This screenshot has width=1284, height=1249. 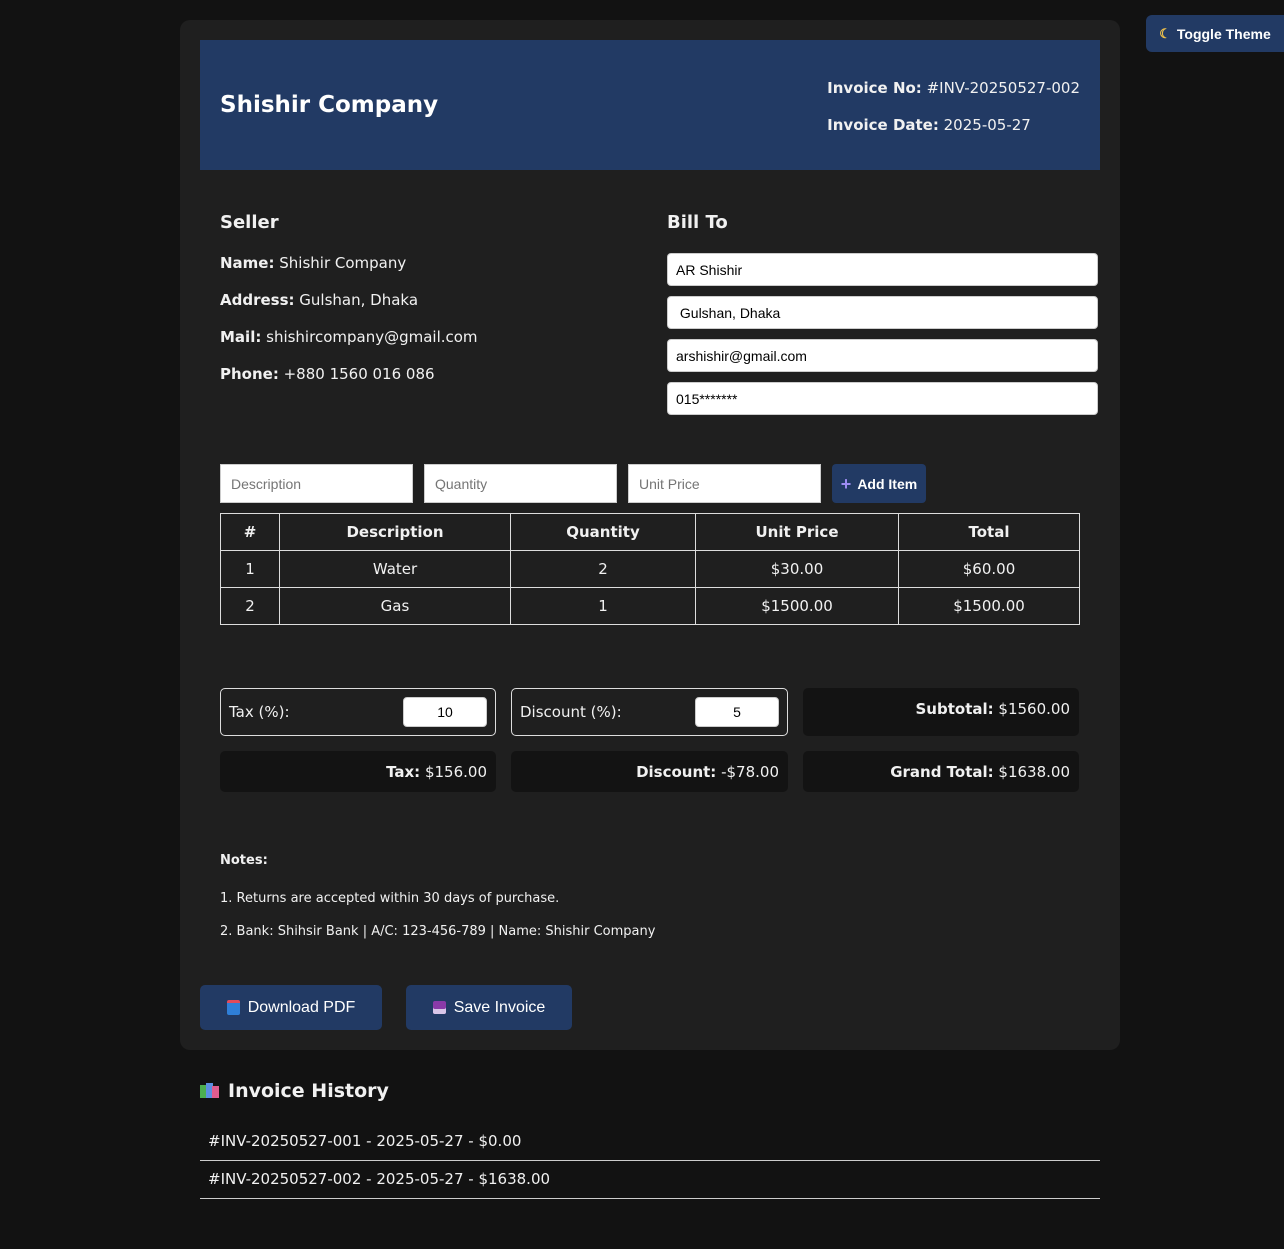 What do you see at coordinates (874, 88) in the screenshot?
I see `invoice-number-label: Invoice No:` at bounding box center [874, 88].